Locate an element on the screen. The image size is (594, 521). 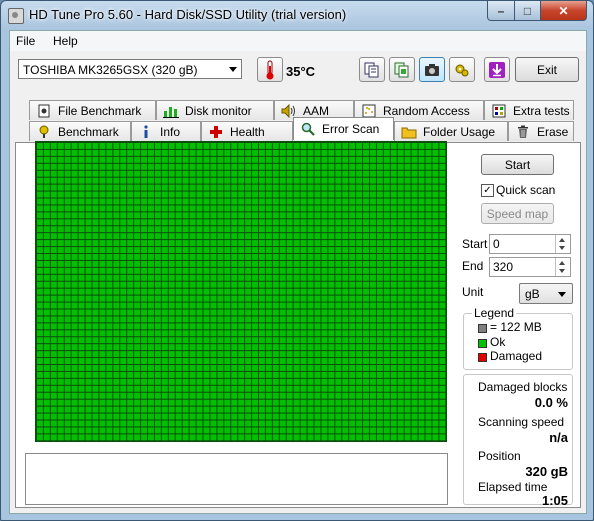
position-label: Position is located at coordinates (499, 456).